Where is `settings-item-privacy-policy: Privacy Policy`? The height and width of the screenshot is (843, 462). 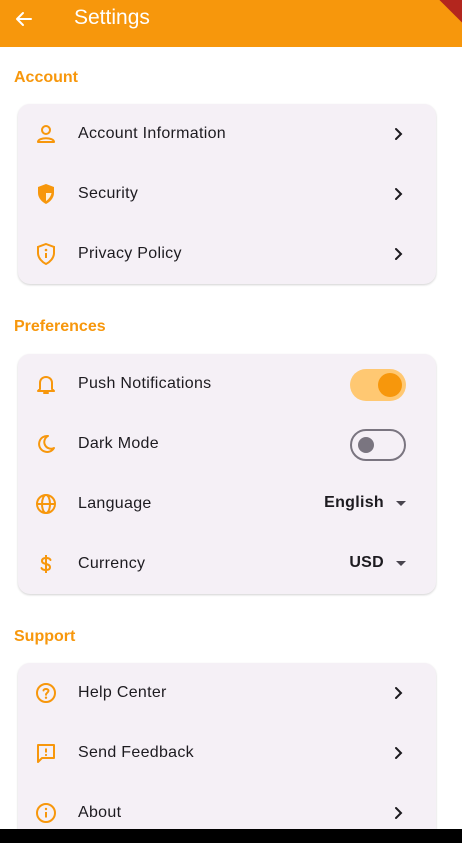 settings-item-privacy-policy: Privacy Policy is located at coordinates (227, 254).